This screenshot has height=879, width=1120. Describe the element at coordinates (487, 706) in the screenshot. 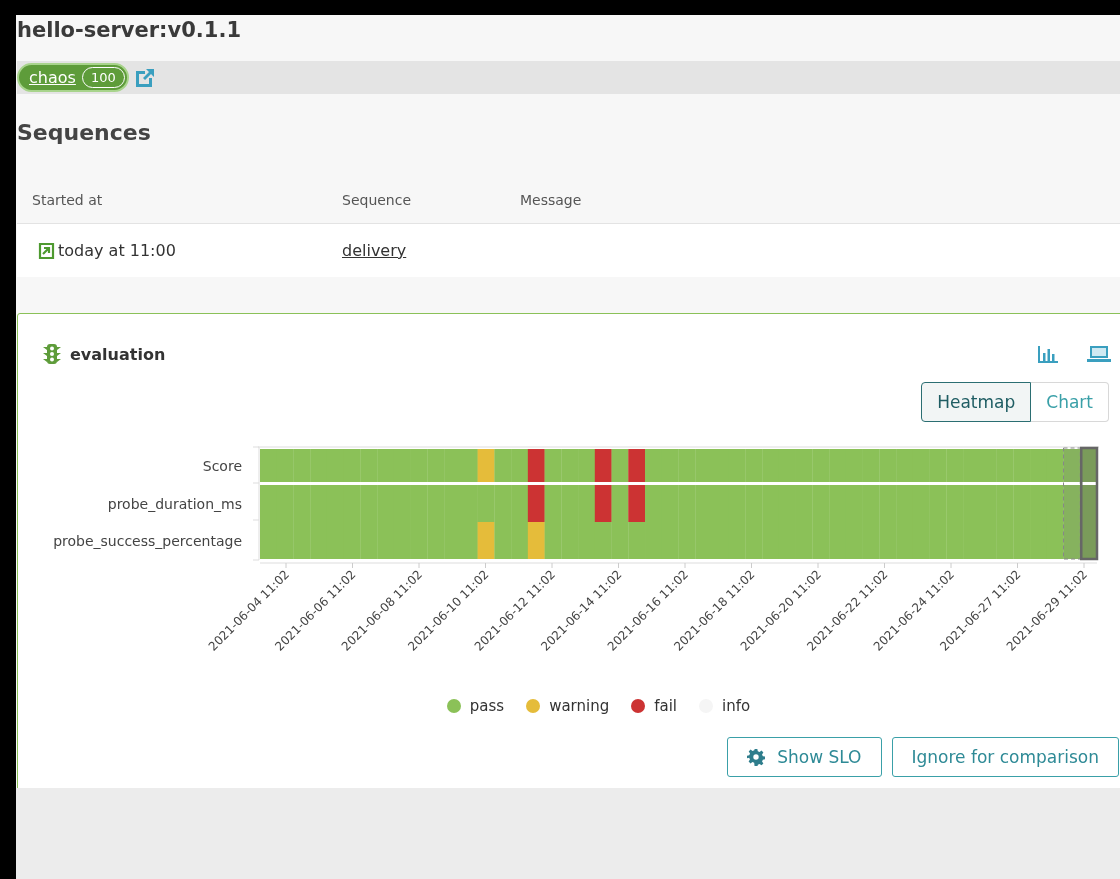

I see `legend-label: pass` at that location.